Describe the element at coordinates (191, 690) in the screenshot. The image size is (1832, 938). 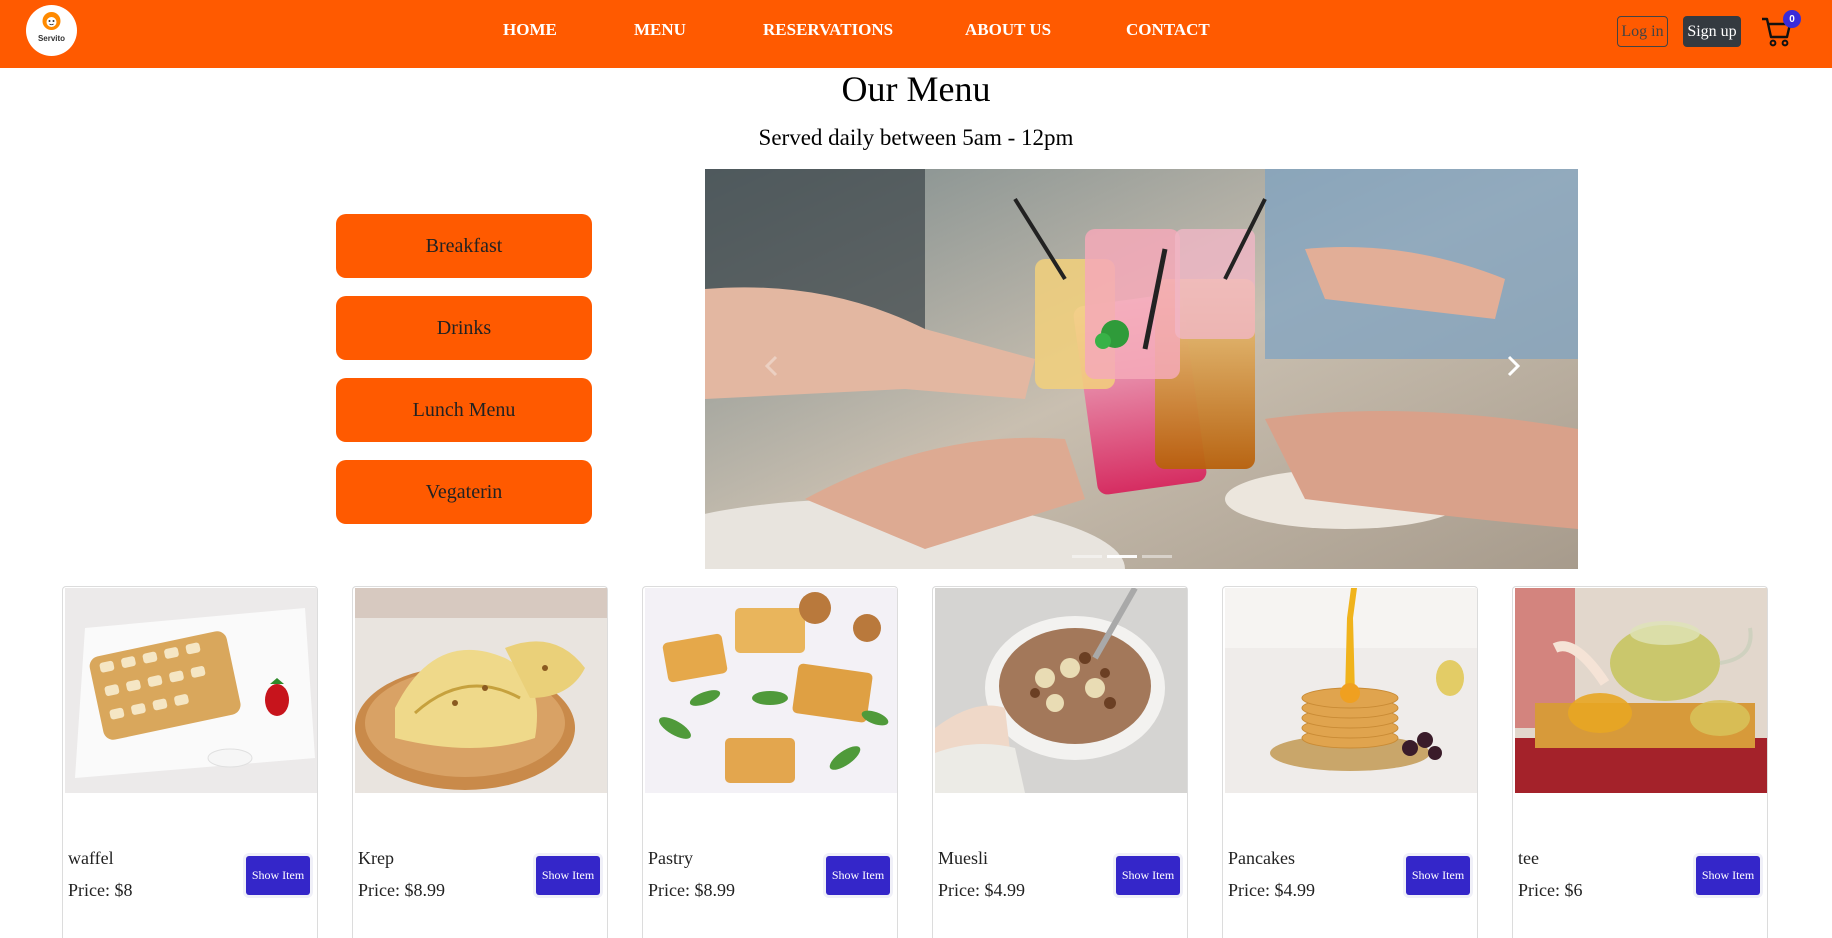
I see `waffle-photo` at that location.